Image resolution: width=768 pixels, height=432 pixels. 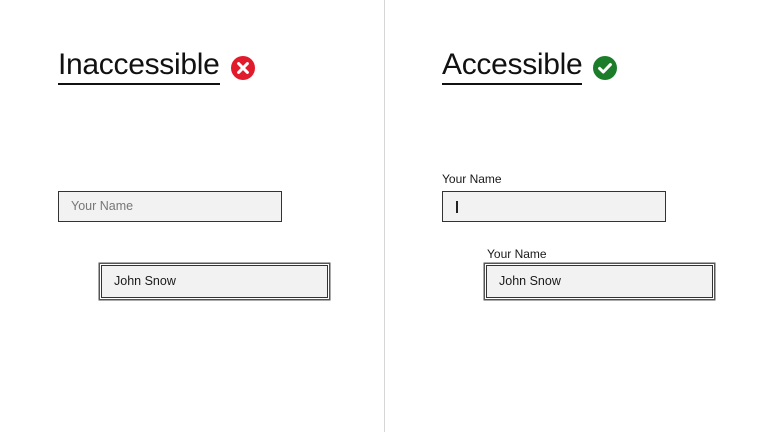 What do you see at coordinates (599, 281) in the screenshot?
I see `name-input-labeled-filled: John Snow` at bounding box center [599, 281].